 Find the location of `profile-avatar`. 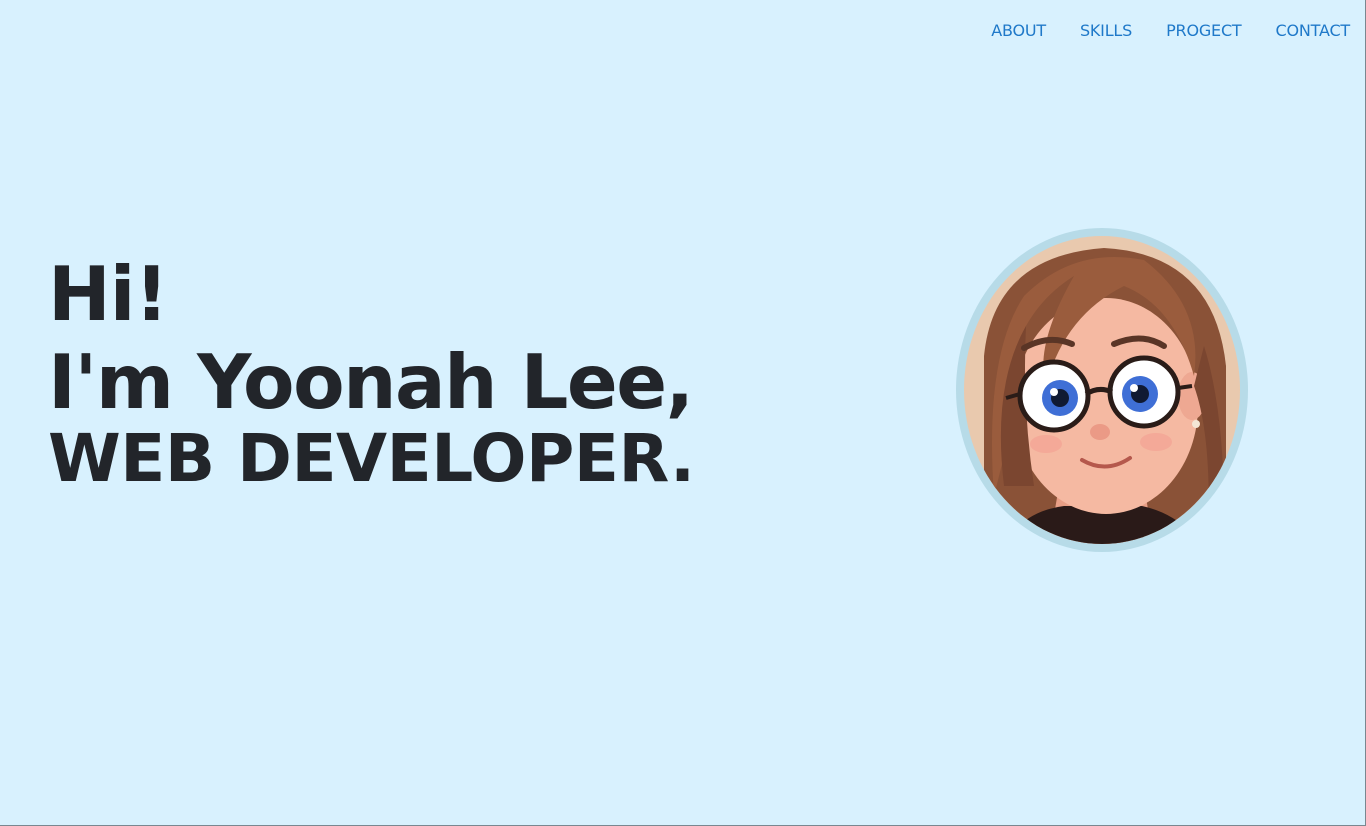

profile-avatar is located at coordinates (1102, 390).